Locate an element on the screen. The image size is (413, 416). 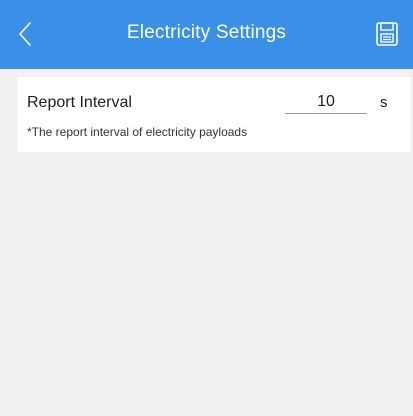
save-icon is located at coordinates (387, 34).